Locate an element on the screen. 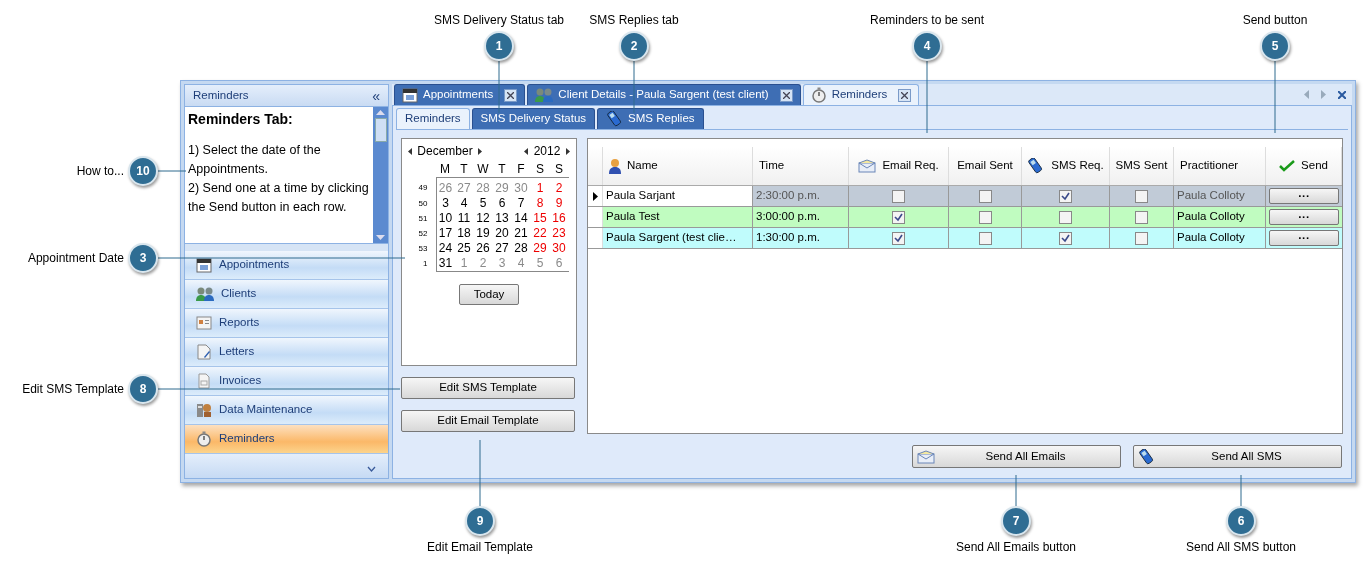 The width and height of the screenshot is (1369, 571). weekday-label: F is located at coordinates (521, 169).